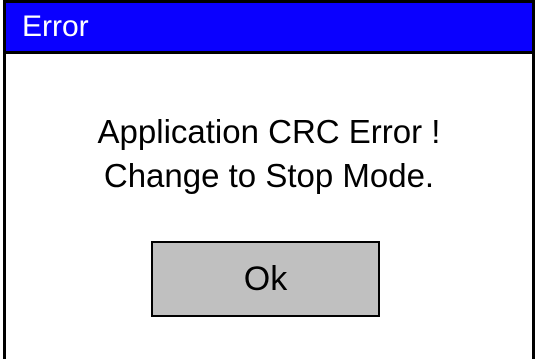 Image resolution: width=535 pixels, height=359 pixels. What do you see at coordinates (269, 52) in the screenshot?
I see `title-divider` at bounding box center [269, 52].